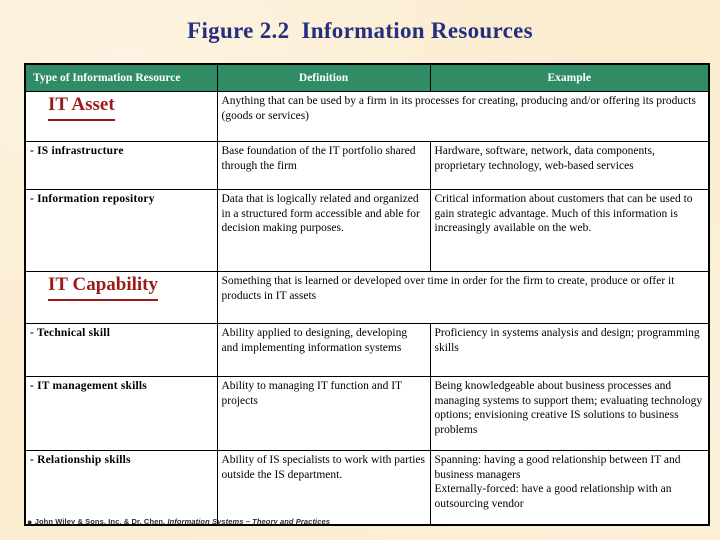 This screenshot has height=540, width=720. What do you see at coordinates (81, 107) in the screenshot?
I see `category-label-it-asset: IT Asset` at bounding box center [81, 107].